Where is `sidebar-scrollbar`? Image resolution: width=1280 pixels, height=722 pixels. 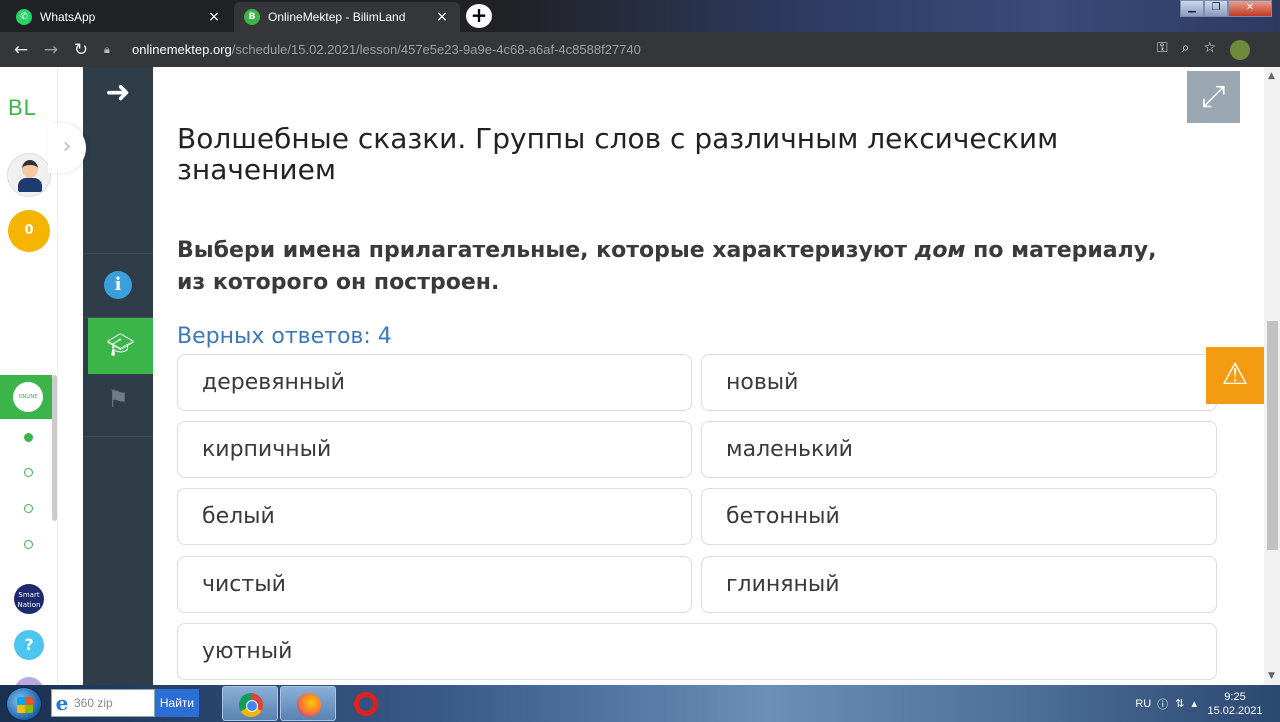
sidebar-scrollbar is located at coordinates (54, 448).